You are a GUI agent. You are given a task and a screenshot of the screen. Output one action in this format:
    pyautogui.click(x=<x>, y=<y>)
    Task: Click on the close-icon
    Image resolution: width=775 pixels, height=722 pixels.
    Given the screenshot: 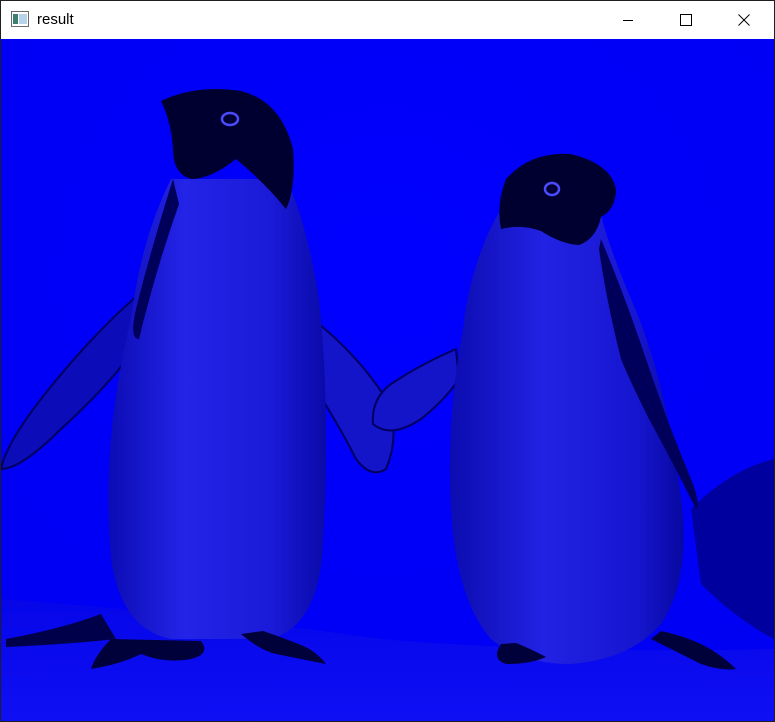 What is the action you would take?
    pyautogui.click(x=744, y=20)
    